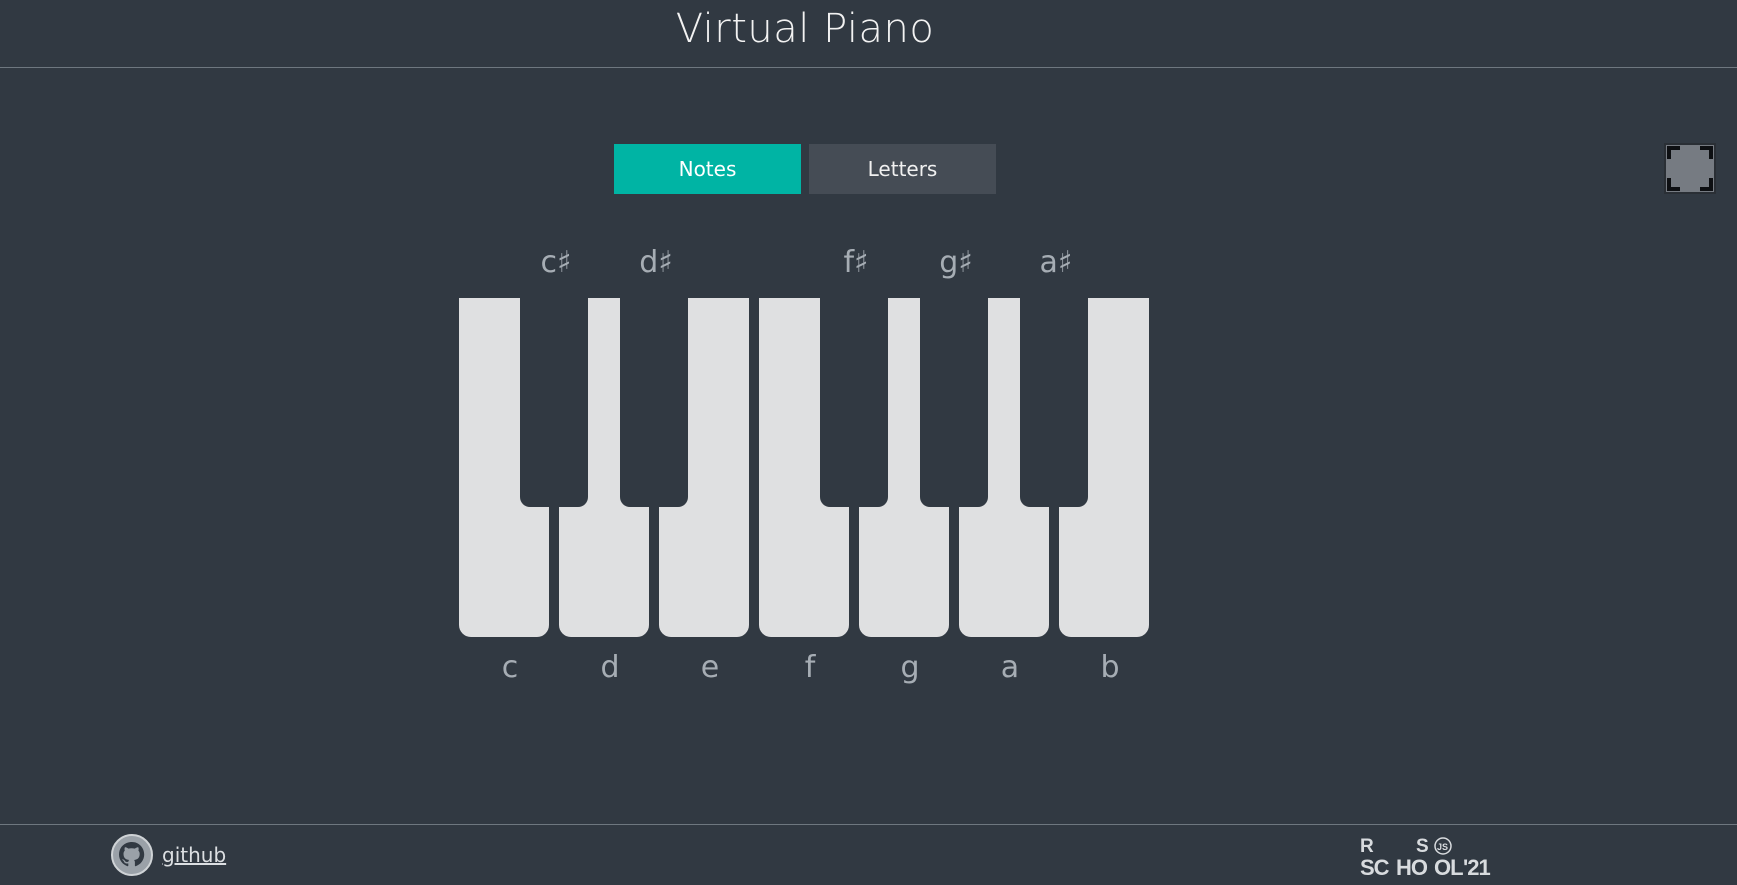 This screenshot has height=885, width=1737. I want to click on piano-key-f-sharp, so click(854, 402).